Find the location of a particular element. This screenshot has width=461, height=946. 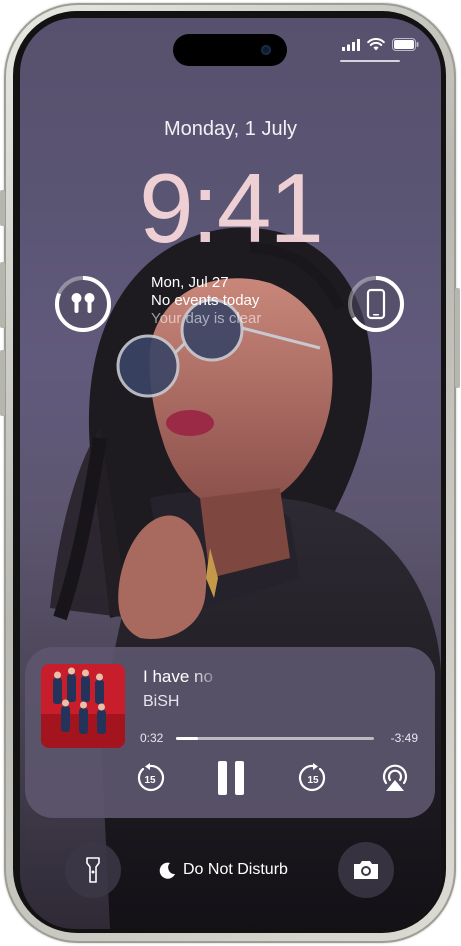

calendar-events: No events today is located at coordinates (205, 300).